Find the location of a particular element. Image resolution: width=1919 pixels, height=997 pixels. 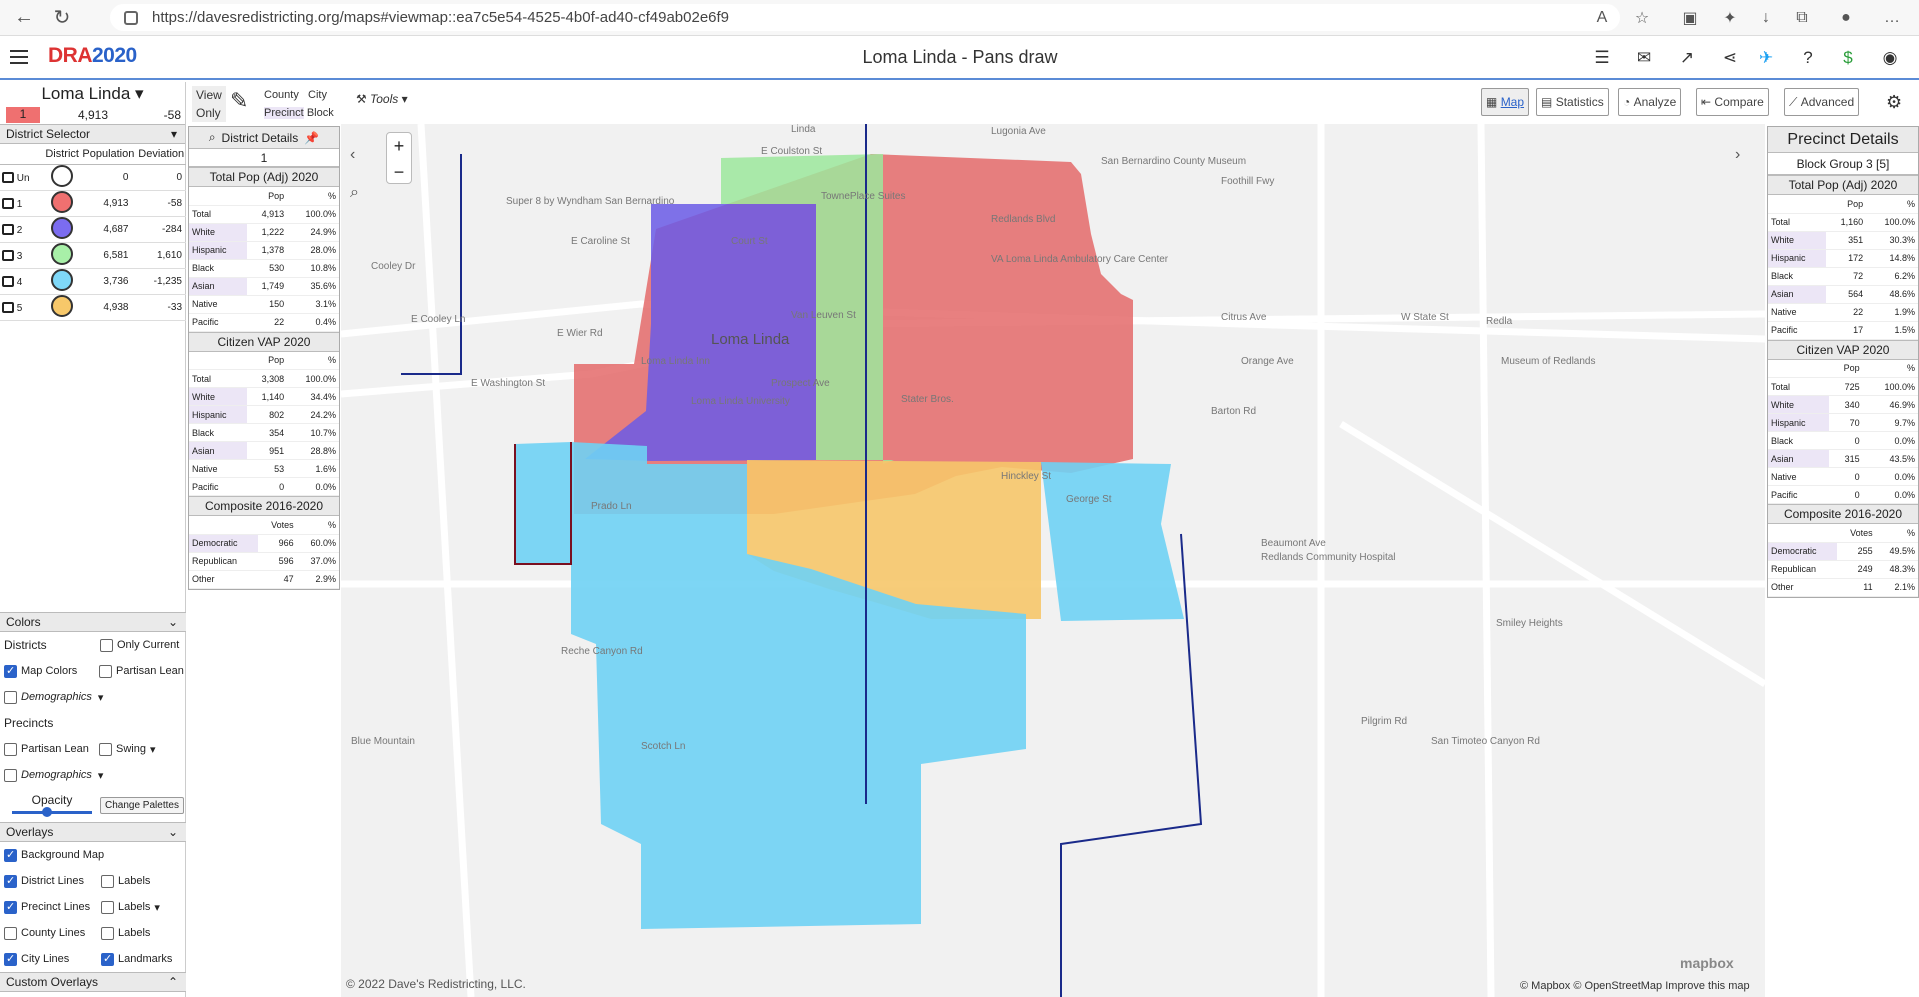

share-icon: ⋖ is located at coordinates (1730, 58).